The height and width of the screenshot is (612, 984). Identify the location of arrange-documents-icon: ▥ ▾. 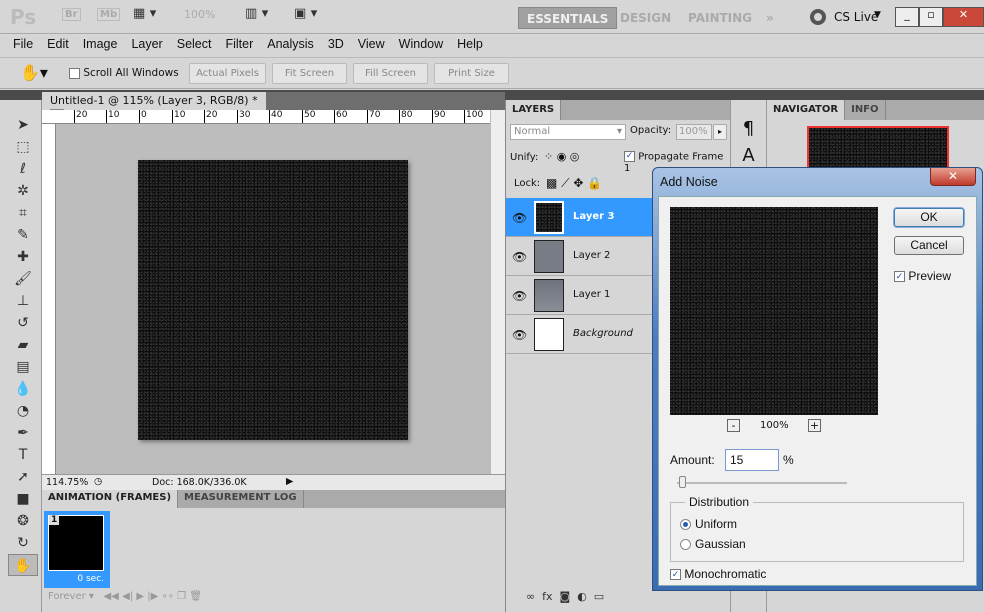
(256, 13).